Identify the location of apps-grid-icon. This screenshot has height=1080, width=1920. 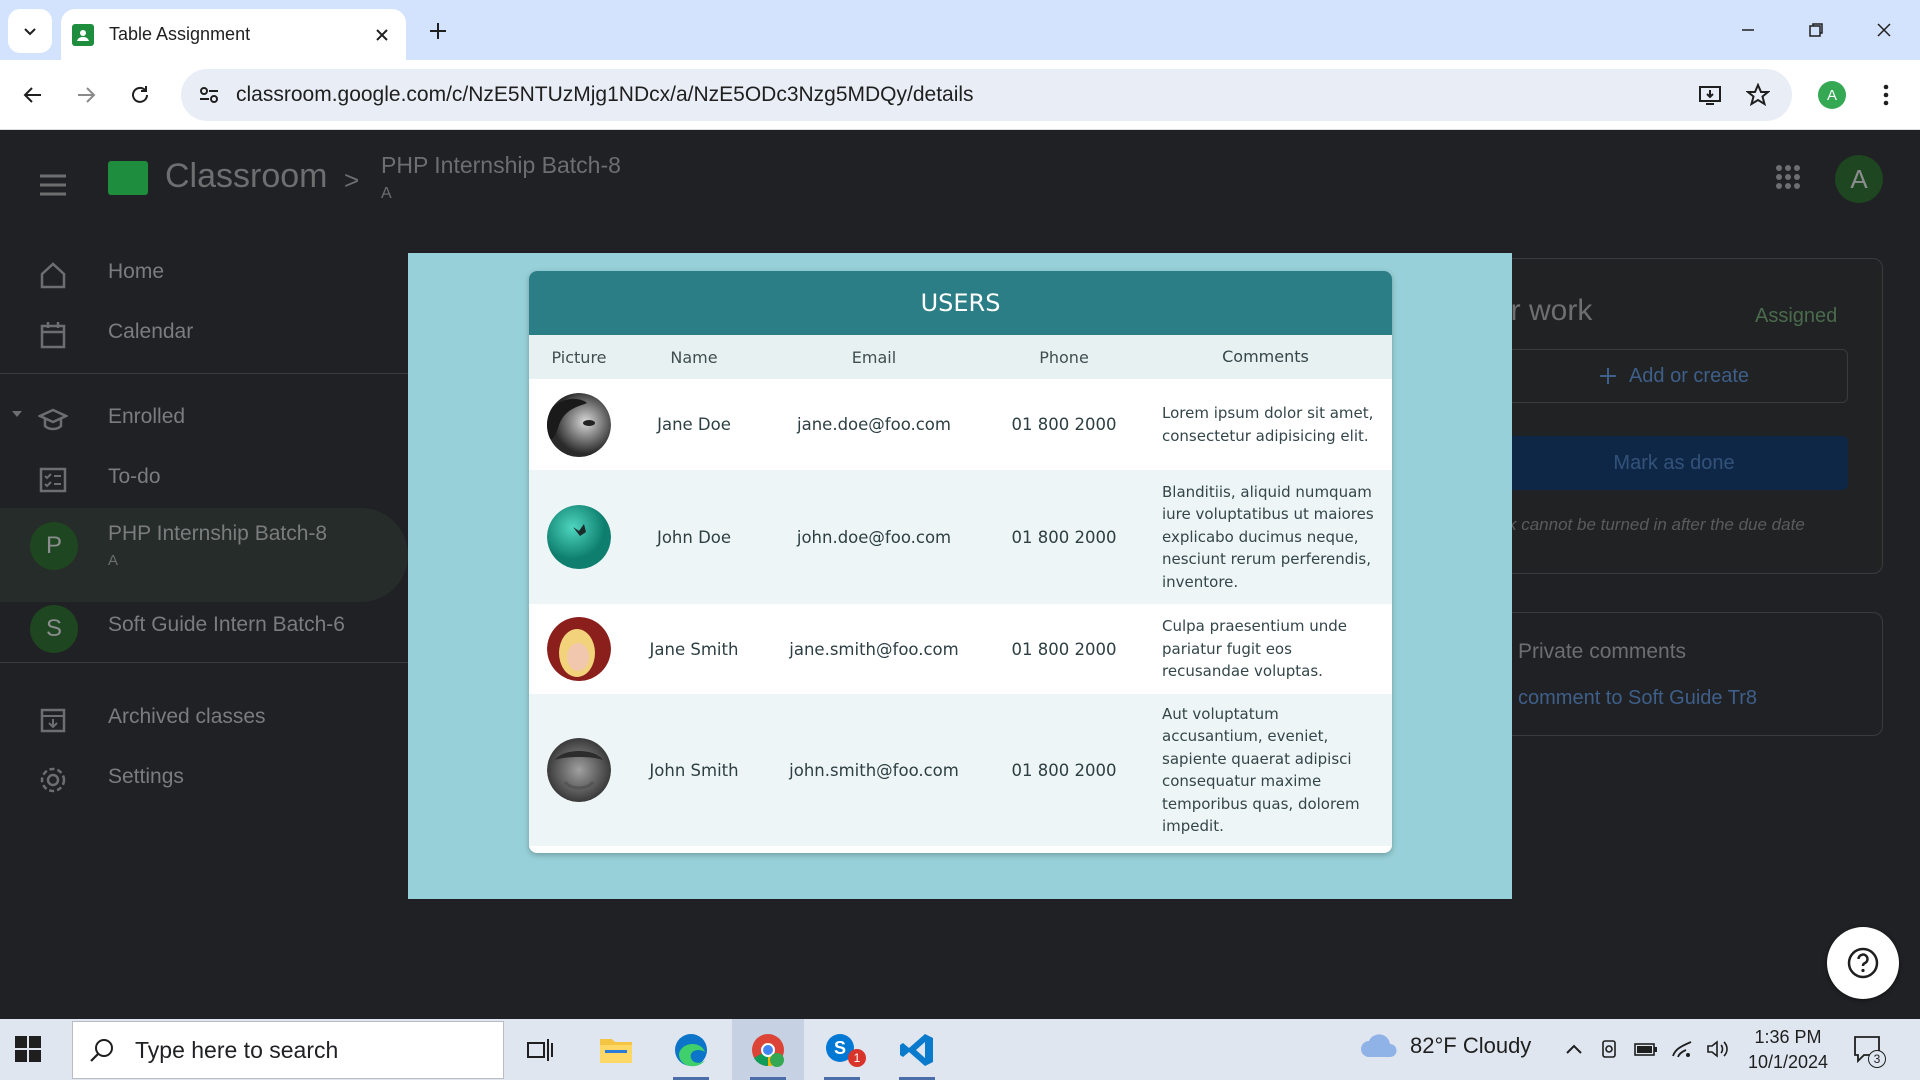
(1788, 177).